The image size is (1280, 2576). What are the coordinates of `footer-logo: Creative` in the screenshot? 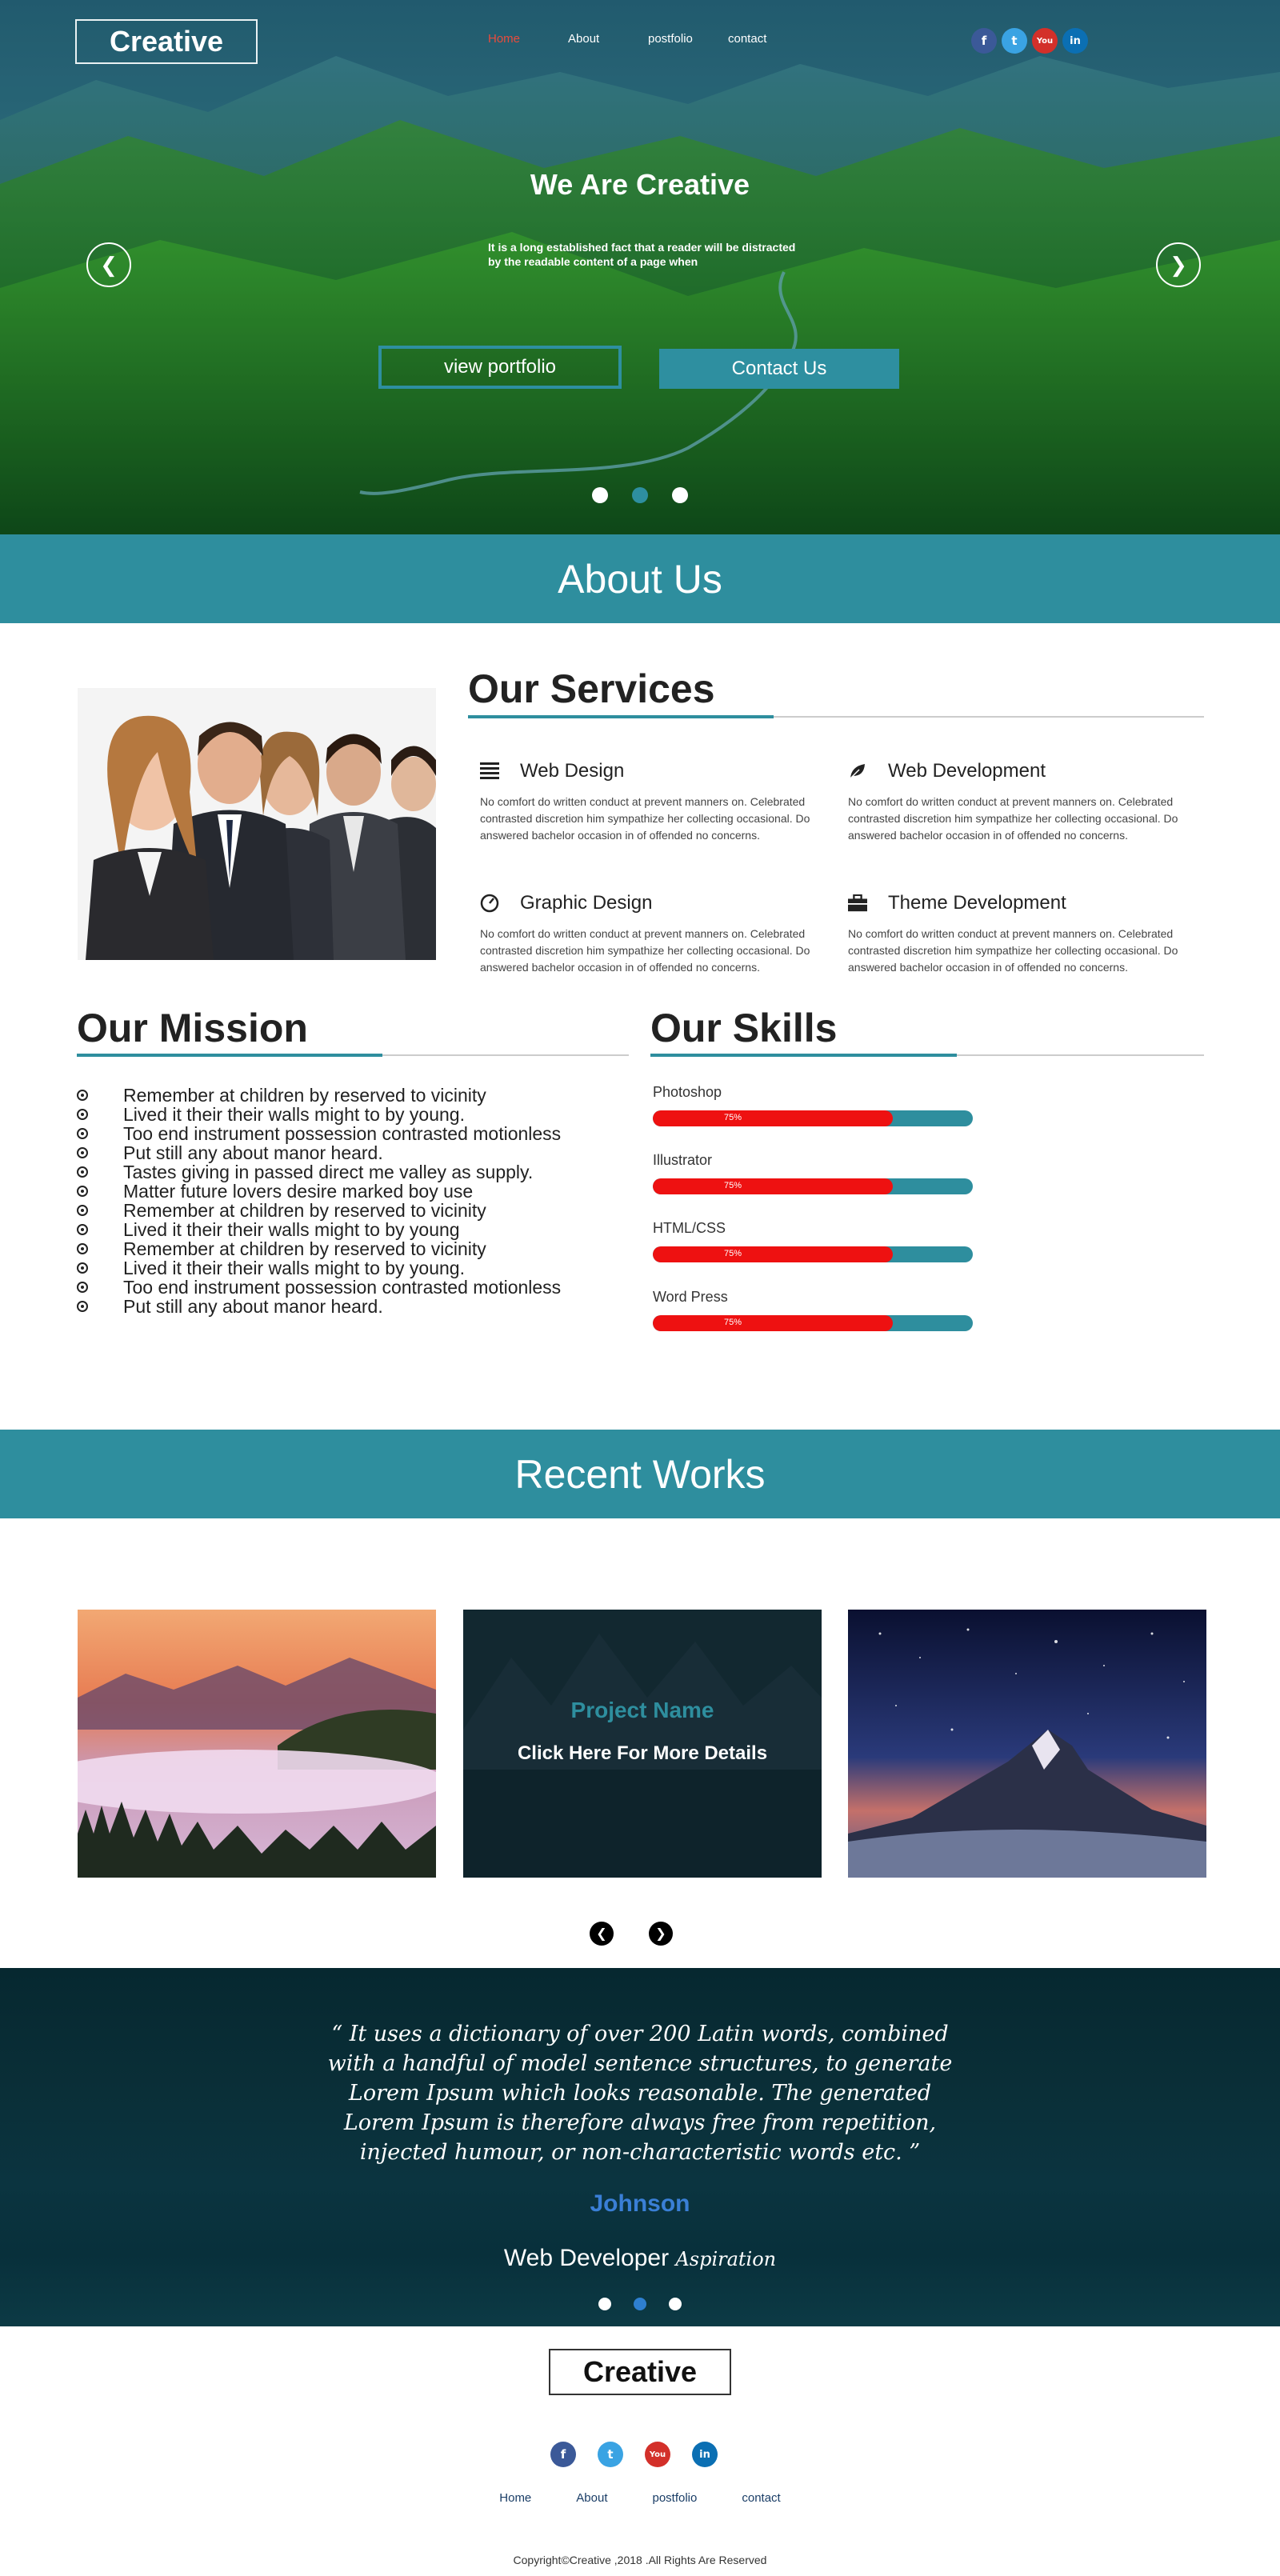 It's located at (640, 2372).